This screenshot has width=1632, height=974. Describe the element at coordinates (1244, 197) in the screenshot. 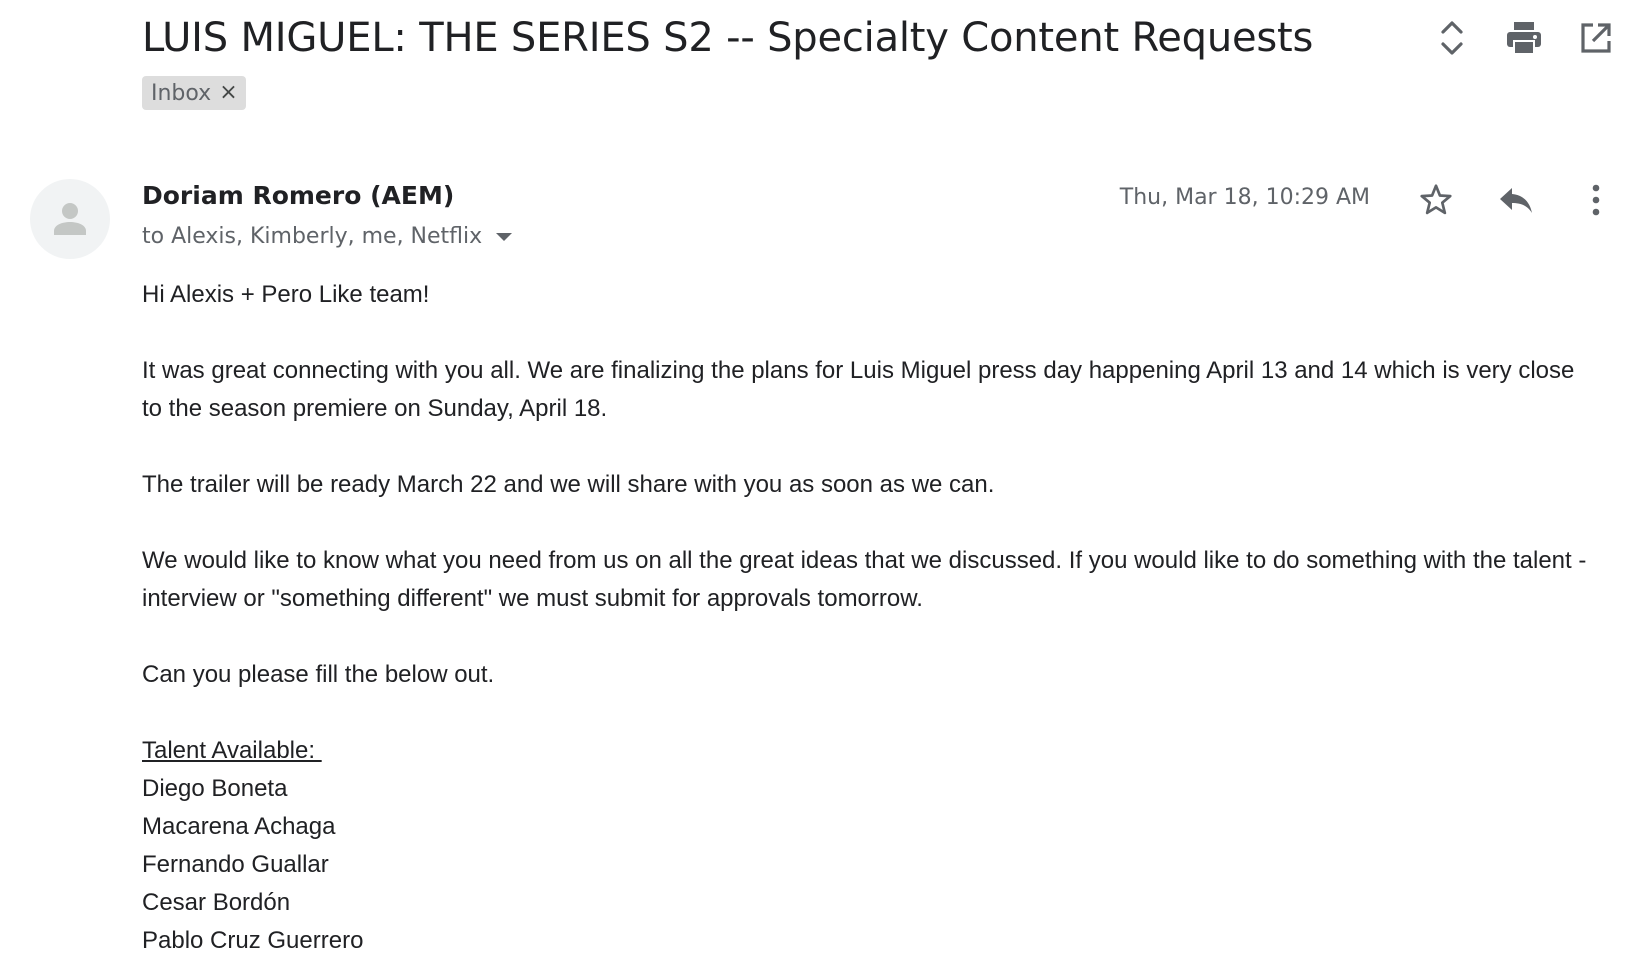

I see `message-date: Thu, Mar 18, 10:29 AM` at that location.